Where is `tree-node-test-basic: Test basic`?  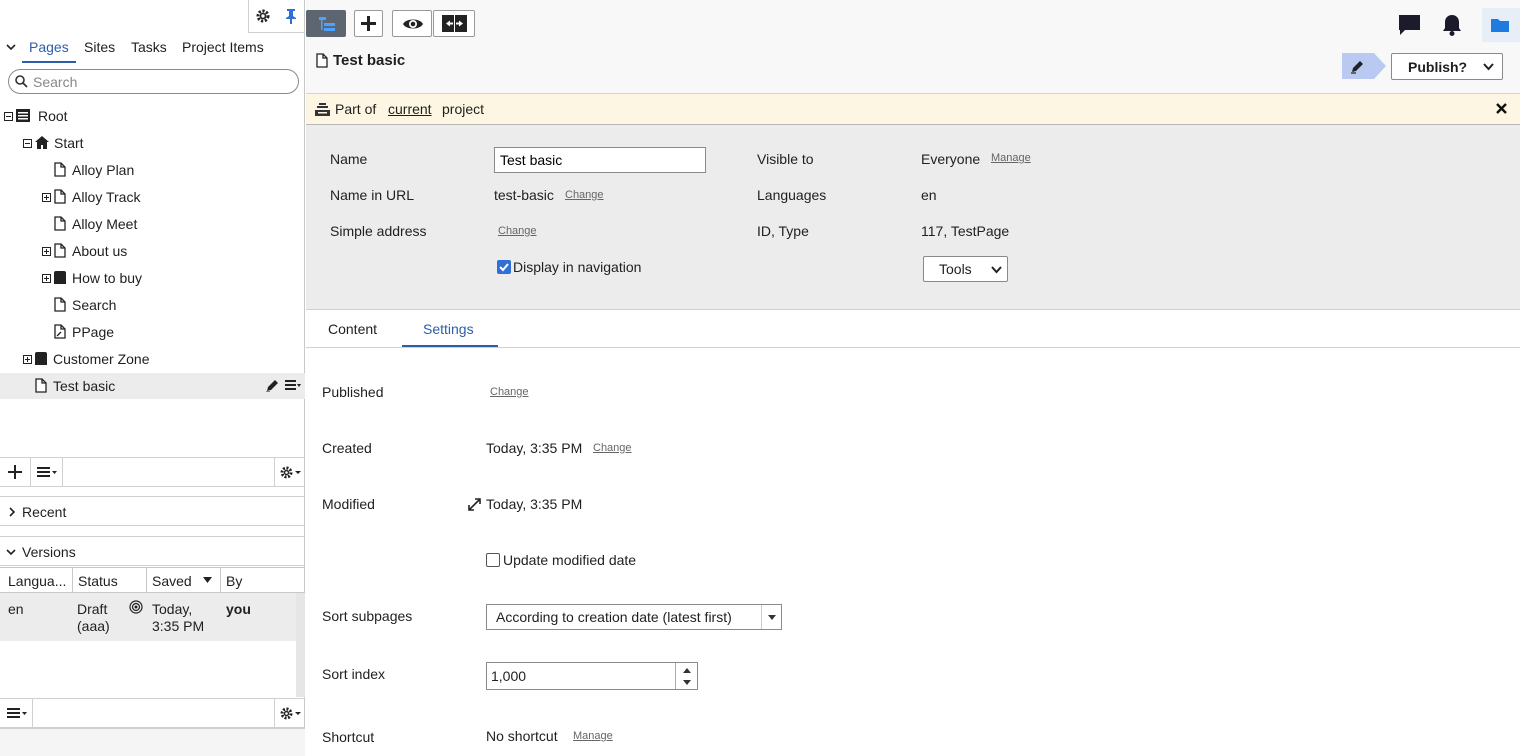 tree-node-test-basic: Test basic is located at coordinates (152, 386).